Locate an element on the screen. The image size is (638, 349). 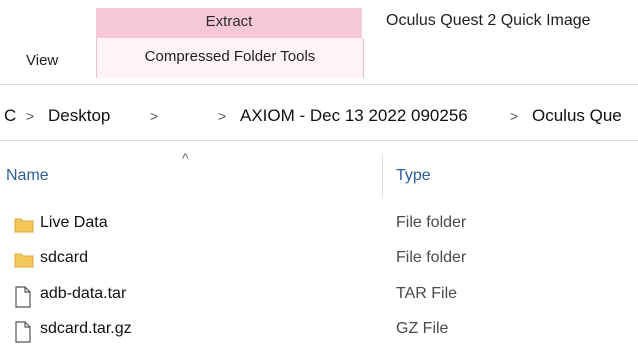
breadcrumb-item-desktop: Desktop is located at coordinates (79, 116).